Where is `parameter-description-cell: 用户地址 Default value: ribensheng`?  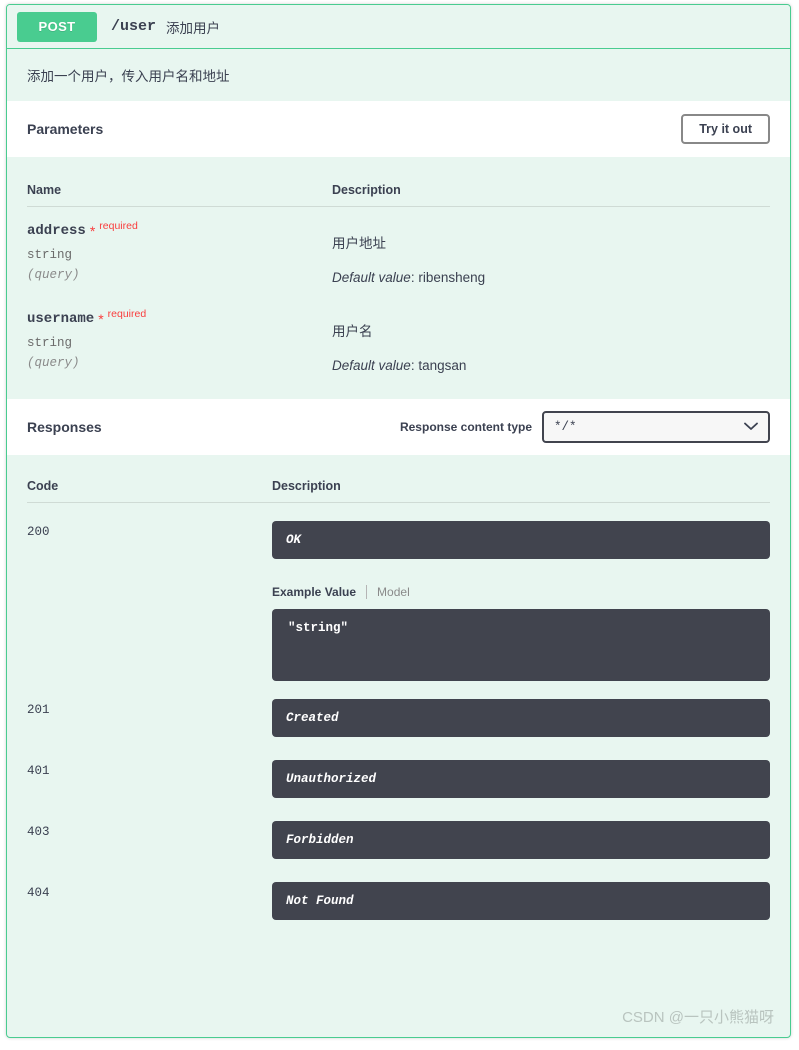
parameter-description-cell: 用户地址 Default value: ribensheng is located at coordinates (551, 254).